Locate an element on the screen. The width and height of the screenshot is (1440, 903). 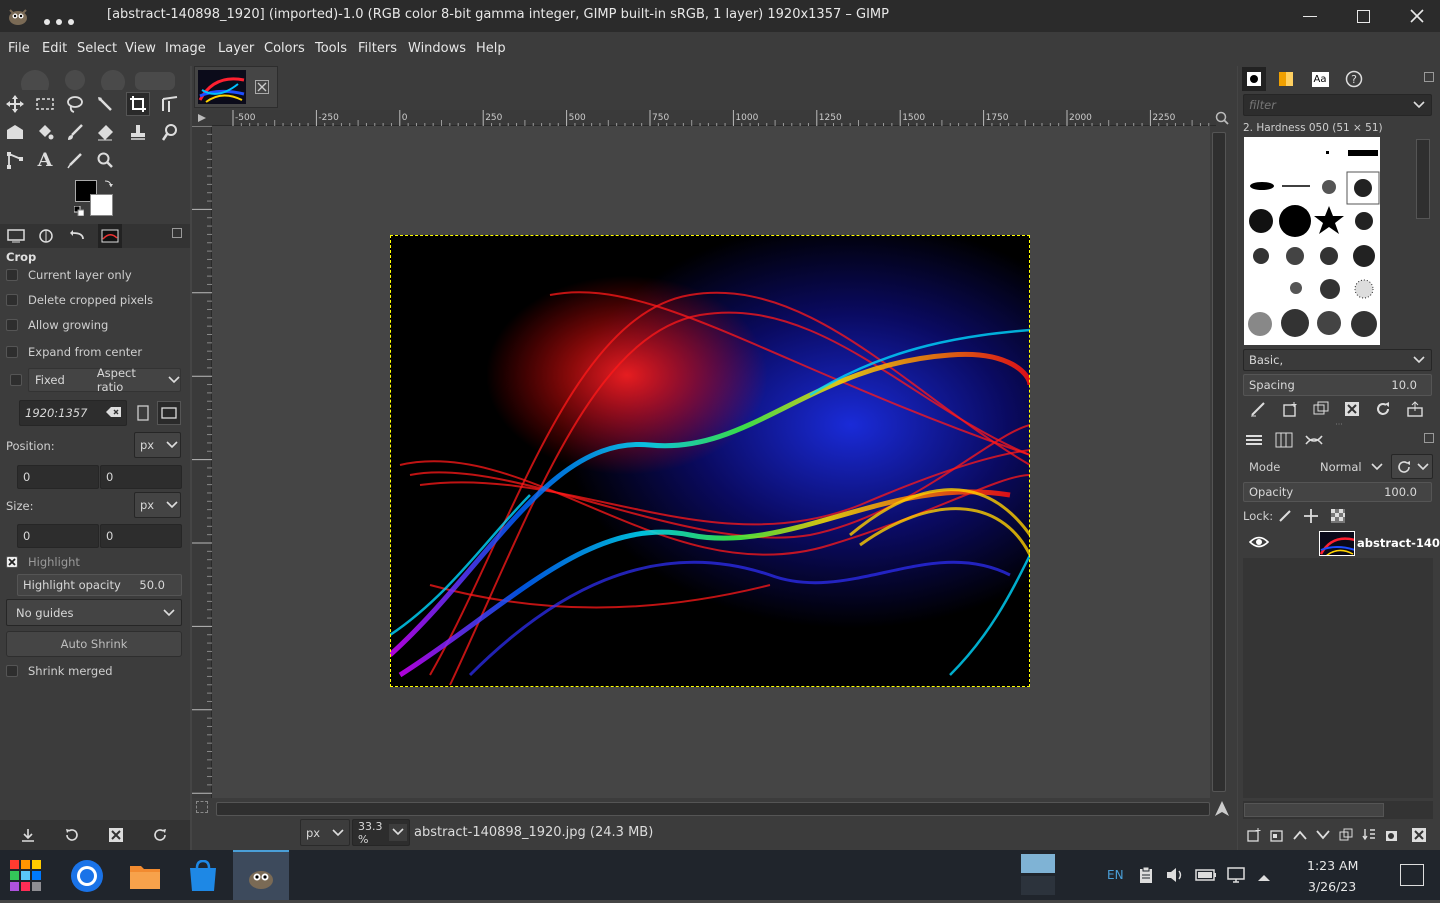
layer-row: abstract-1408 is located at coordinates (1341, 543).